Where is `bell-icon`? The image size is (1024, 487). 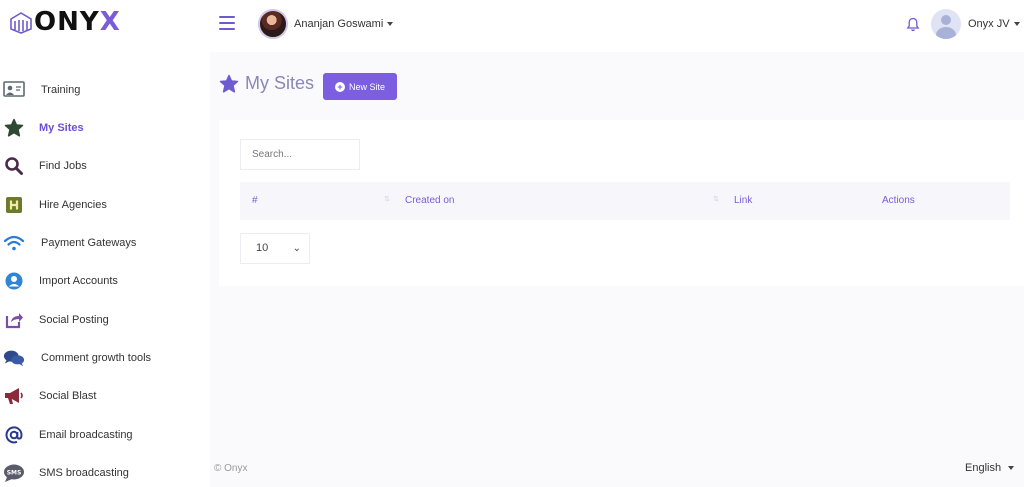
bell-icon is located at coordinates (913, 27).